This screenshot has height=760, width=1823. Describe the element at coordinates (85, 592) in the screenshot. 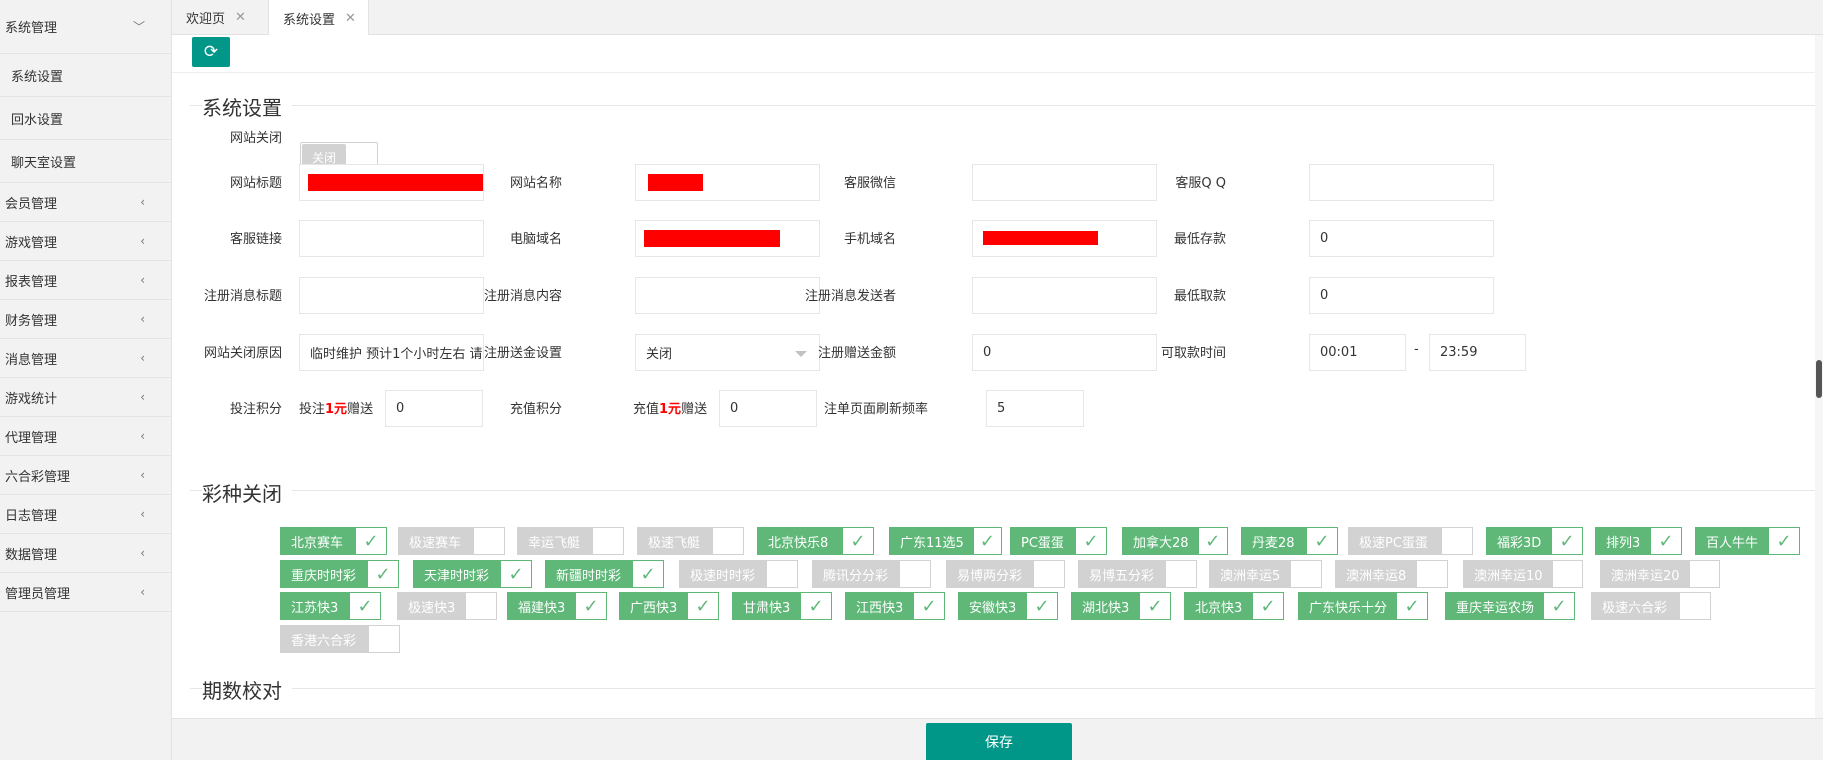

I see `sidebar-item: 管理员管理 ‹` at that location.